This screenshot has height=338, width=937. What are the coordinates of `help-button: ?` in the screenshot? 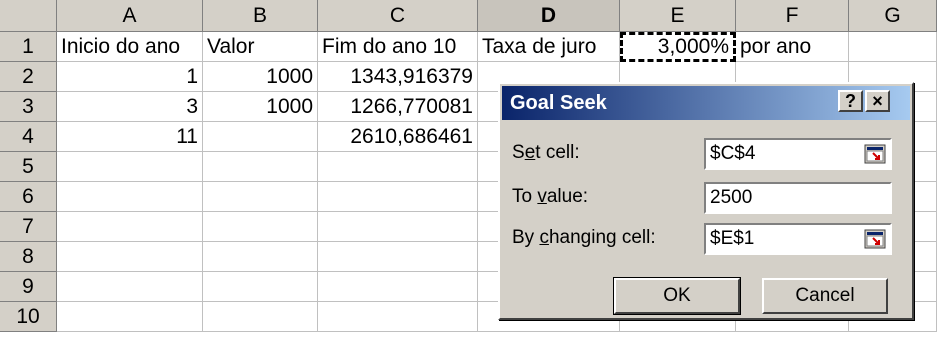 It's located at (850, 101).